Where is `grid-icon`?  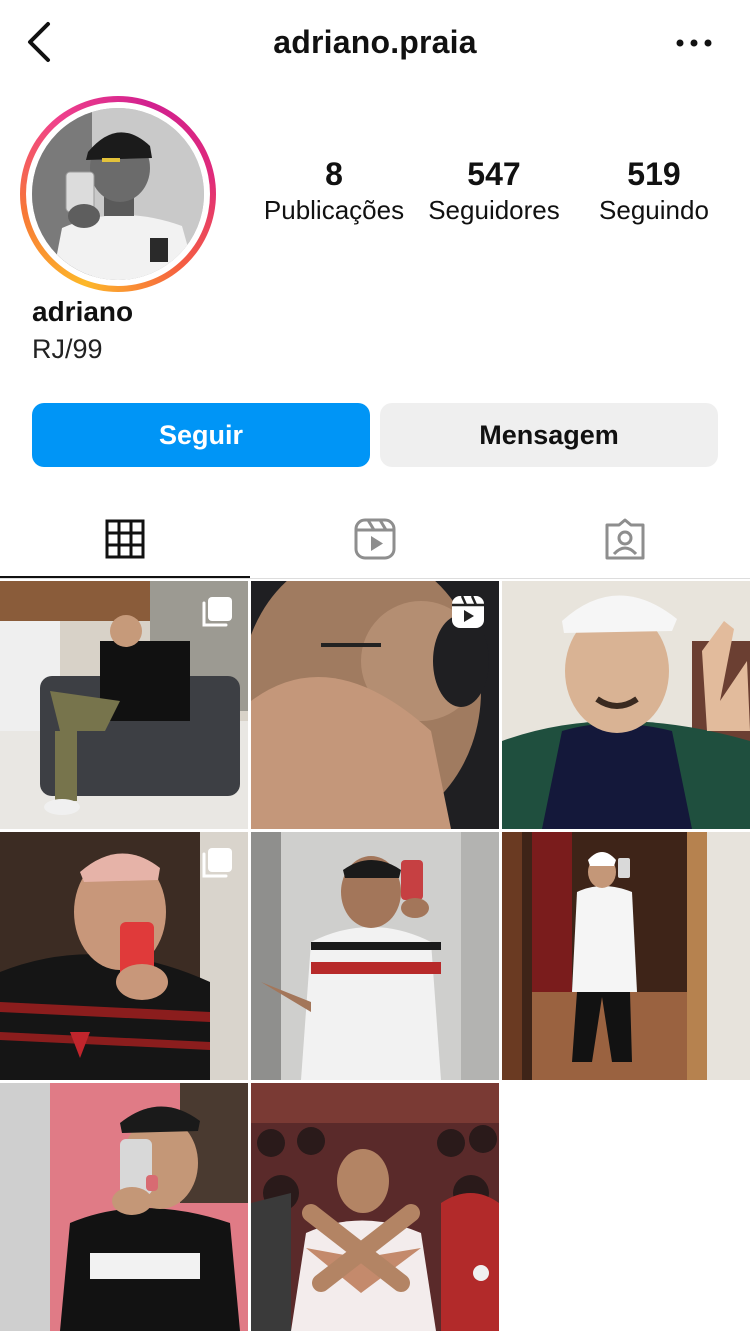
grid-icon is located at coordinates (125, 539).